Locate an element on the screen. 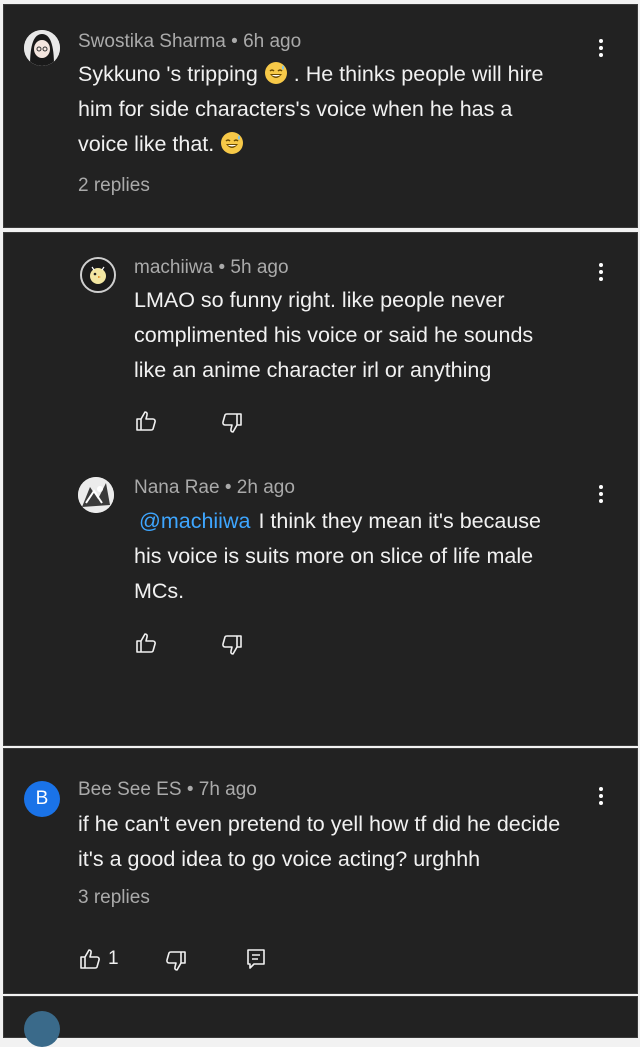 Image resolution: width=640 pixels, height=1047 pixels. chick-avatar-icon is located at coordinates (98, 275).